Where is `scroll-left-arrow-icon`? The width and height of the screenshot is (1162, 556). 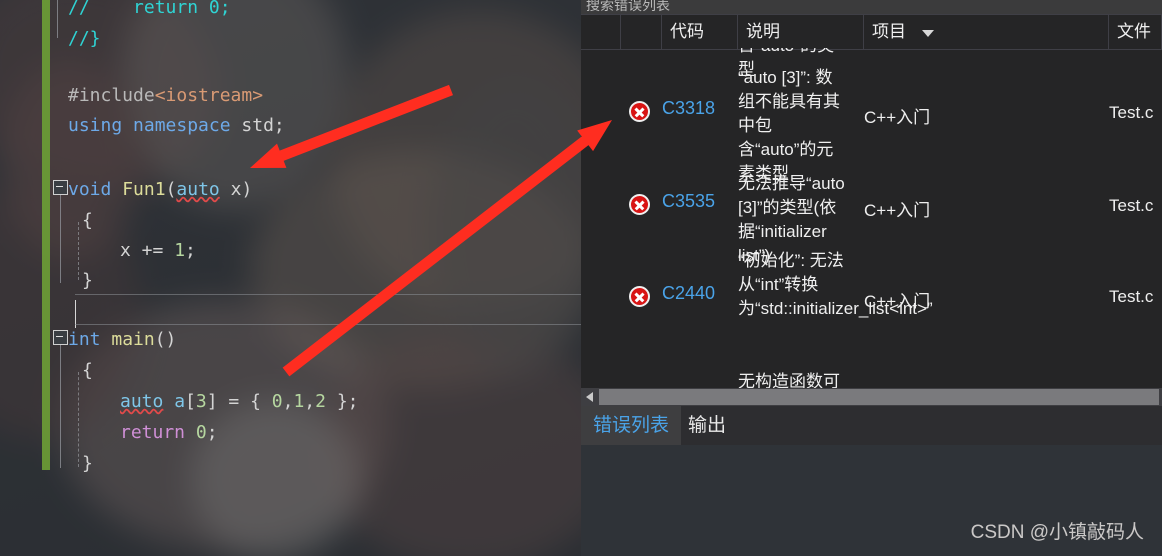 scroll-left-arrow-icon is located at coordinates (590, 397).